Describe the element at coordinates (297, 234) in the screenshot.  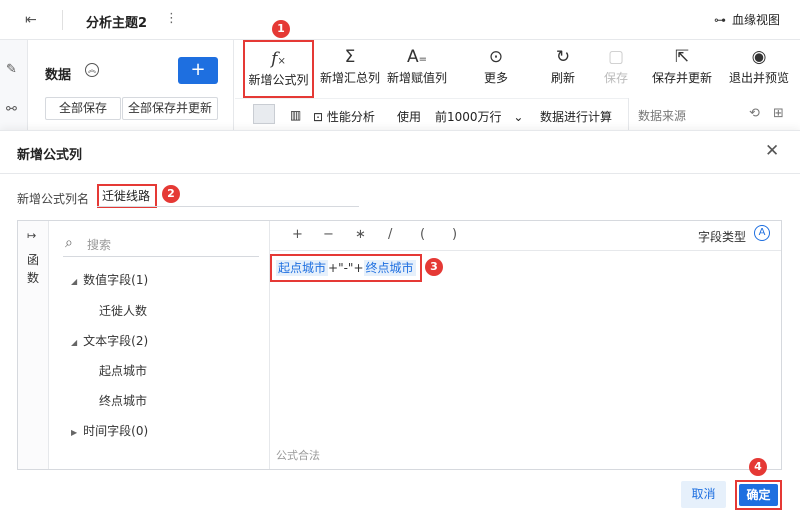
I see `plus-operator: +` at that location.